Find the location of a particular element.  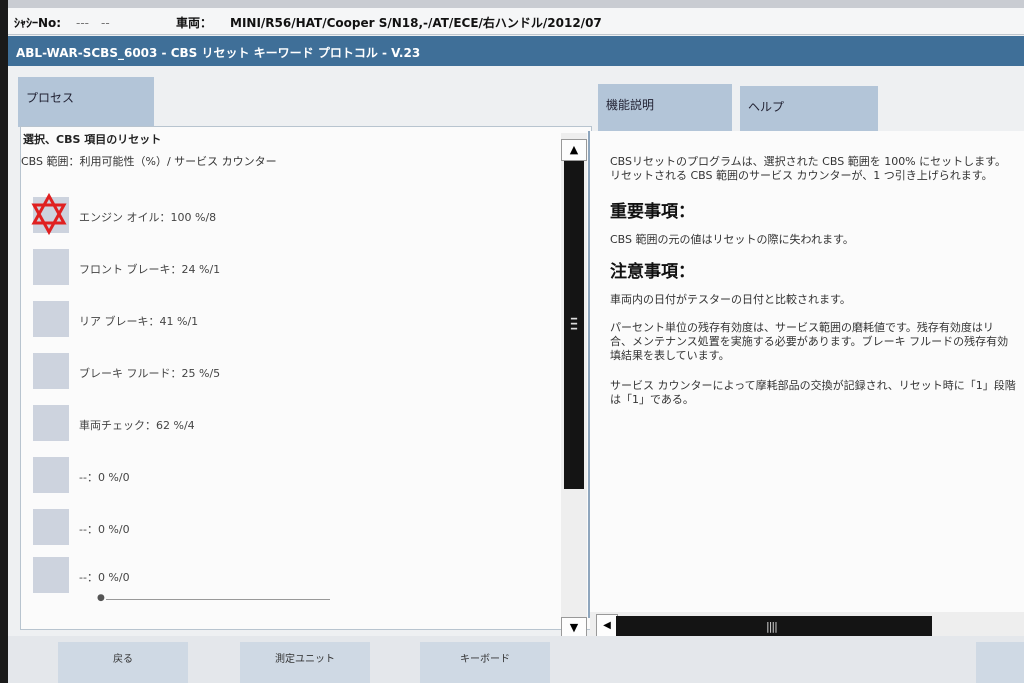

panel-subtitle: CBS 範囲：利用可能性（%）/ サービス カウンター is located at coordinates (149, 161).